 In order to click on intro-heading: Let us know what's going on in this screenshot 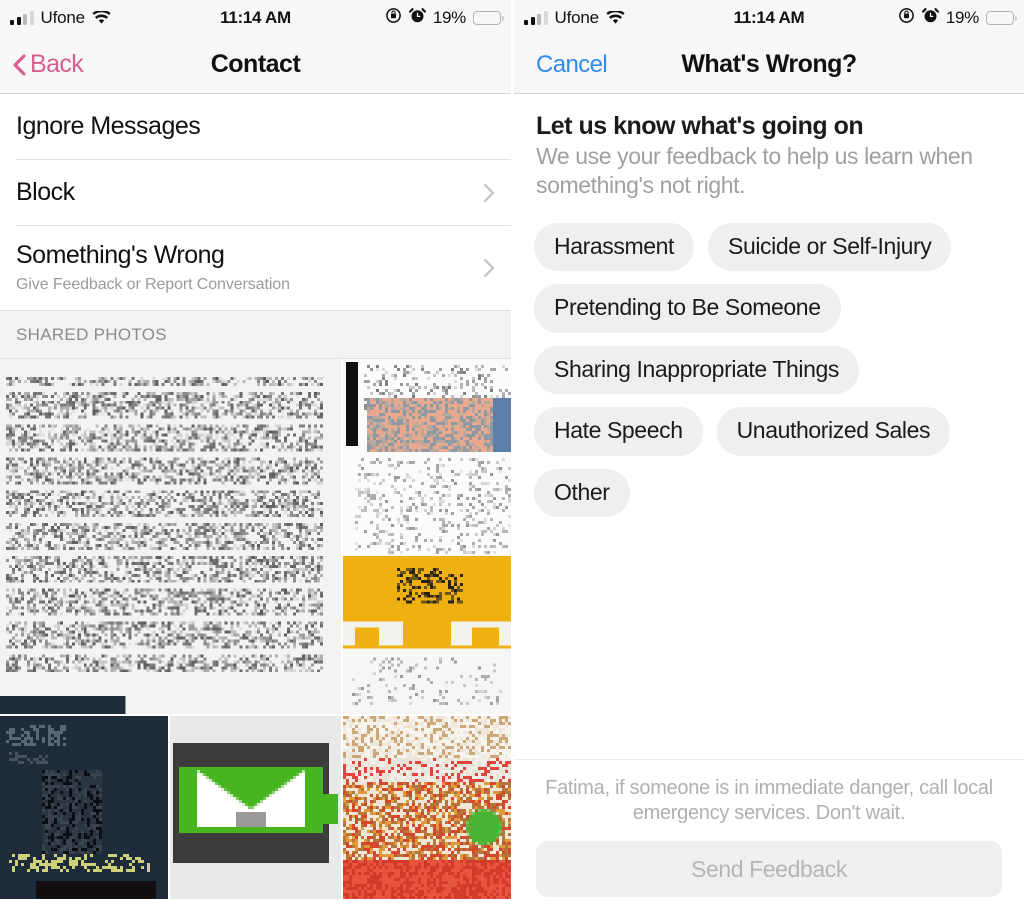, I will do `click(700, 126)`.